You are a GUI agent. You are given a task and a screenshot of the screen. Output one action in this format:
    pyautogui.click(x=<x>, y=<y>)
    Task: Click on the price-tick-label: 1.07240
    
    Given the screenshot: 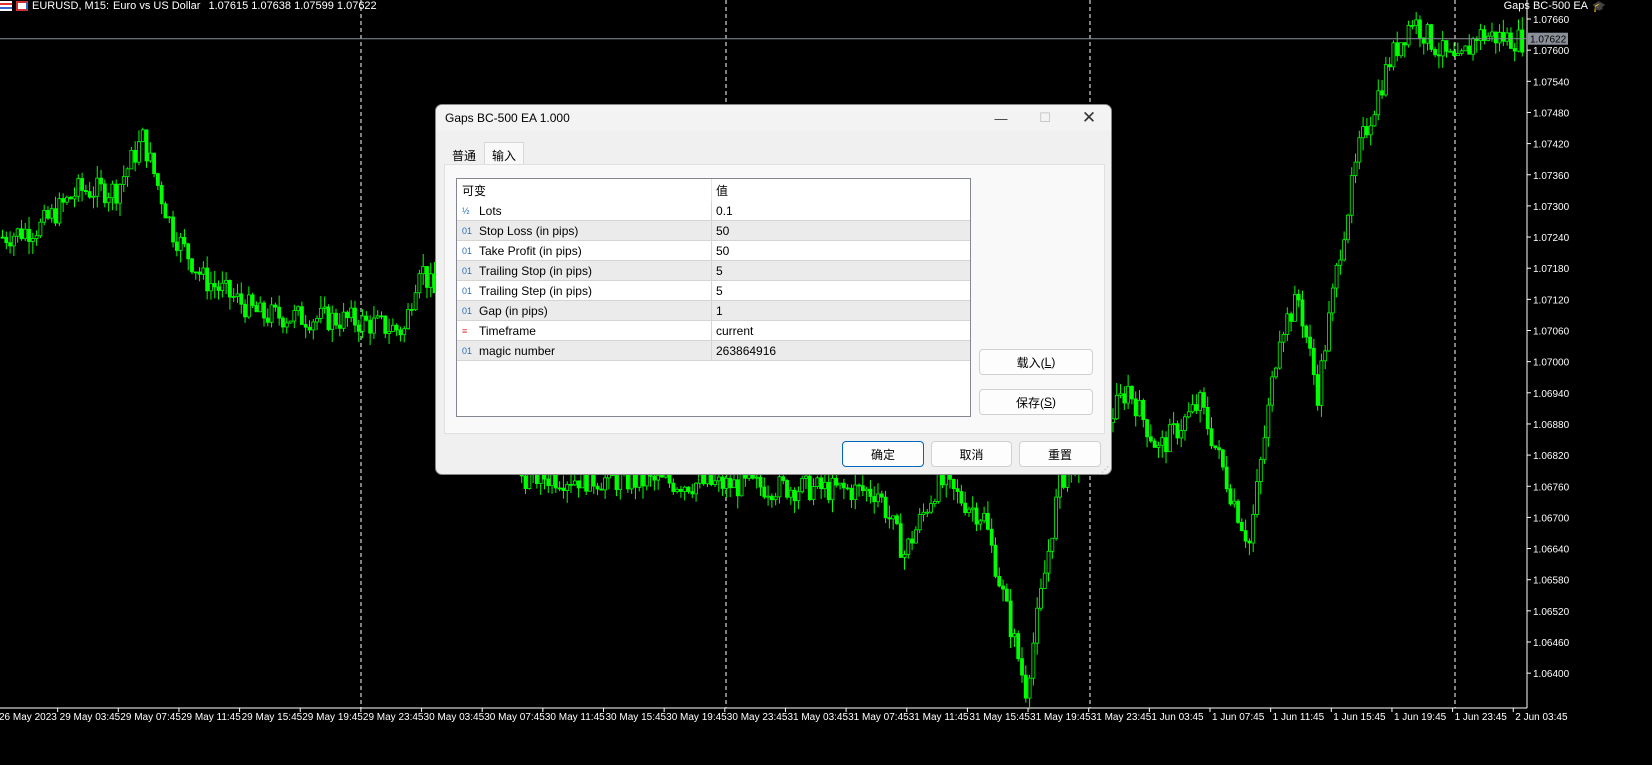 What is the action you would take?
    pyautogui.click(x=1551, y=238)
    